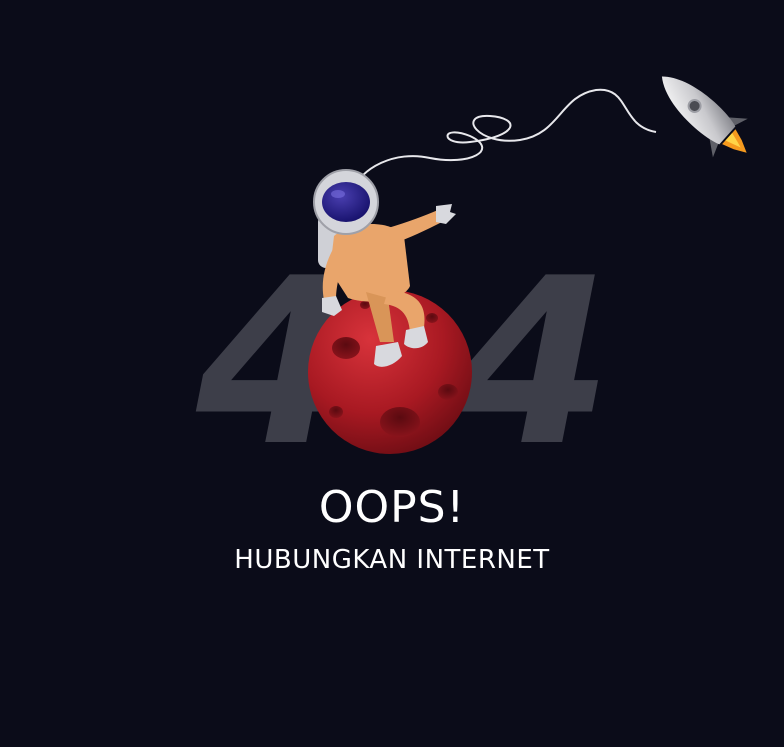  What do you see at coordinates (392, 507) in the screenshot?
I see `error-title: OOPS!` at bounding box center [392, 507].